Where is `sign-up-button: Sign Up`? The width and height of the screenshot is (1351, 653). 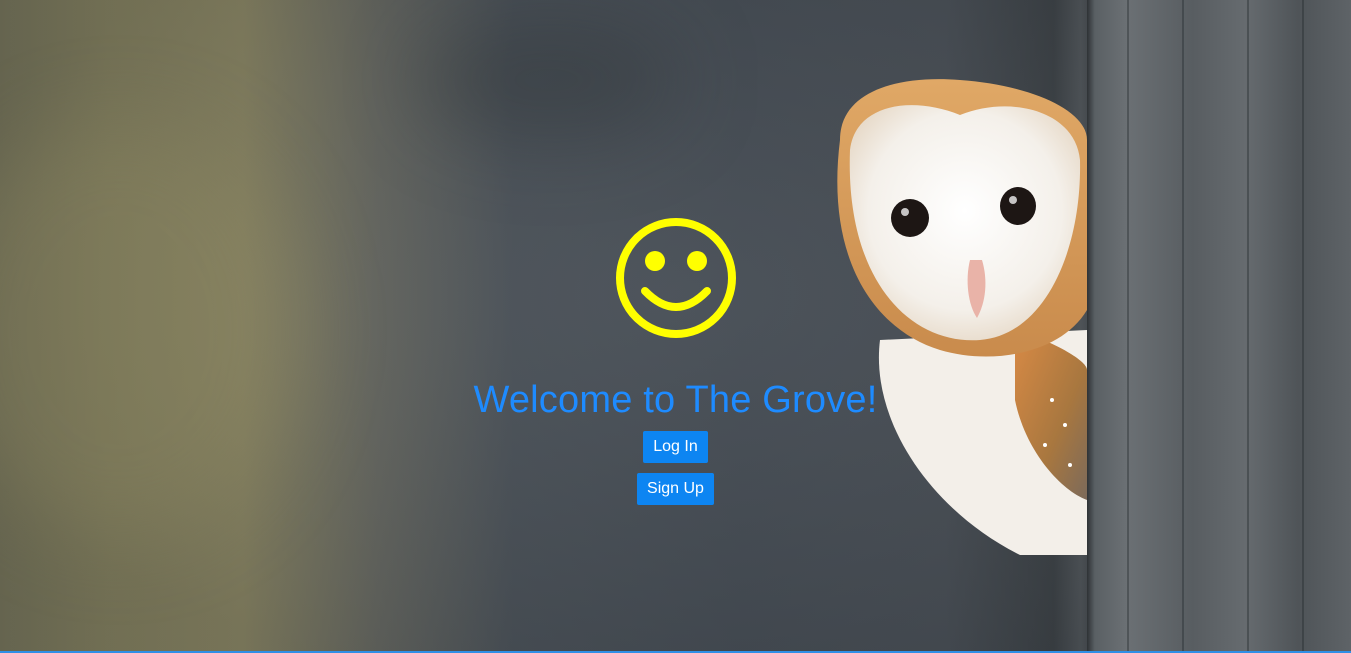 sign-up-button: Sign Up is located at coordinates (675, 489).